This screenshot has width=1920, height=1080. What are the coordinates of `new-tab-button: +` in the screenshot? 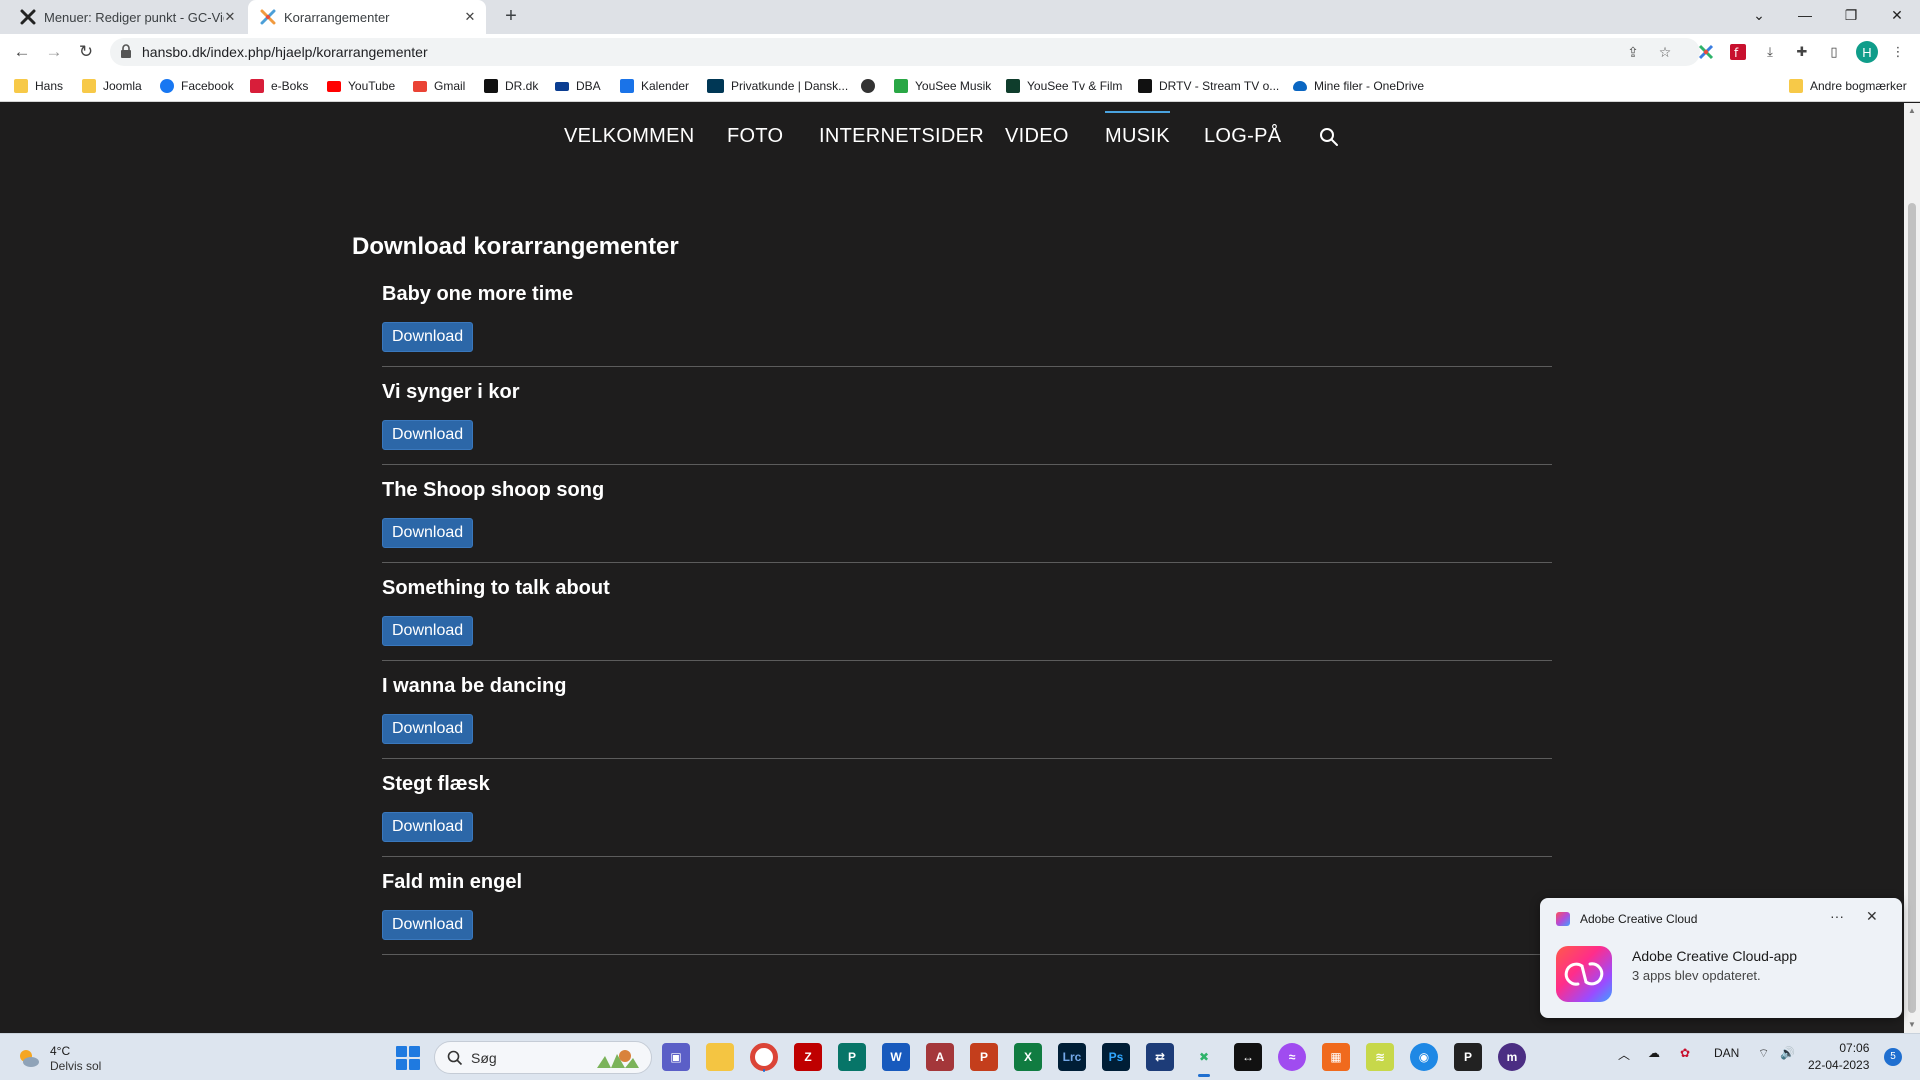 It's located at (511, 17).